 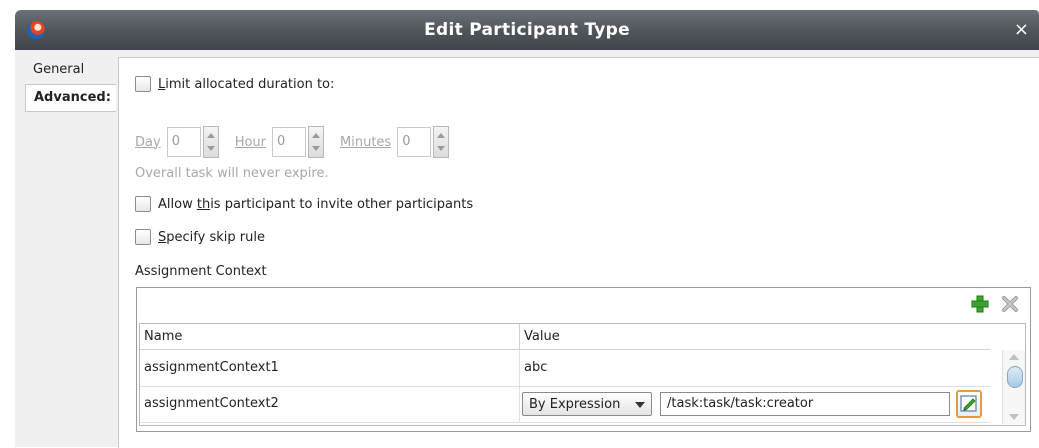 I want to click on expression-input: /task:task/task:creator, so click(x=805, y=404).